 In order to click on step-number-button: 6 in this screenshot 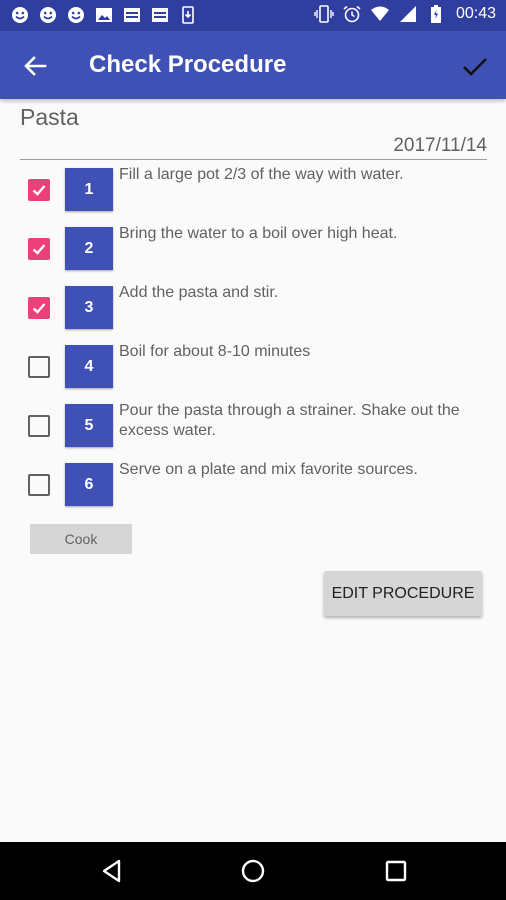, I will do `click(89, 484)`.